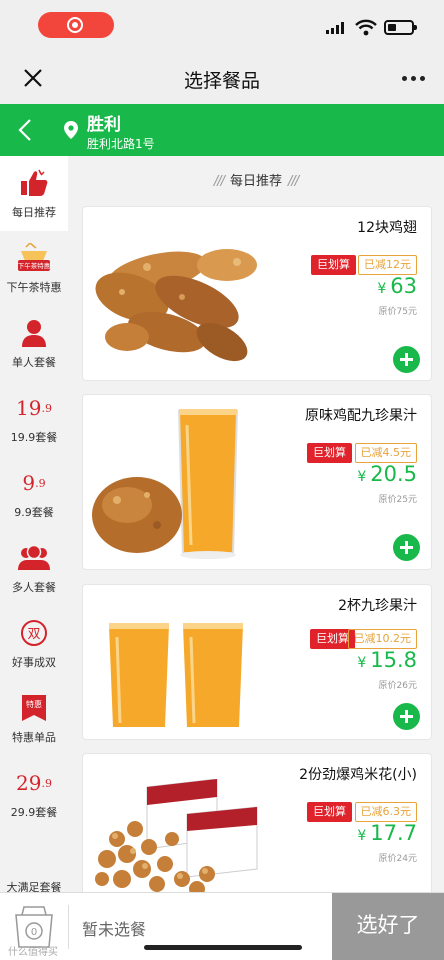  What do you see at coordinates (33, 952) in the screenshot?
I see `watermark: 什么值得买` at bounding box center [33, 952].